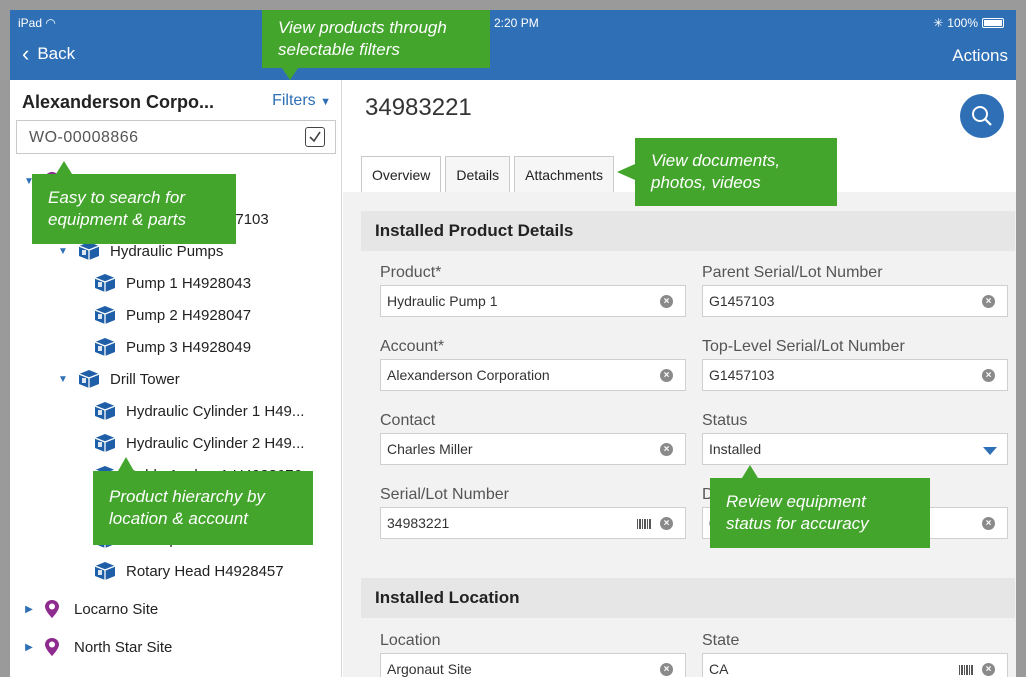 The height and width of the screenshot is (677, 1026). Describe the element at coordinates (205, 571) in the screenshot. I see `tree-item-label: Rotary Head H4928457` at that location.